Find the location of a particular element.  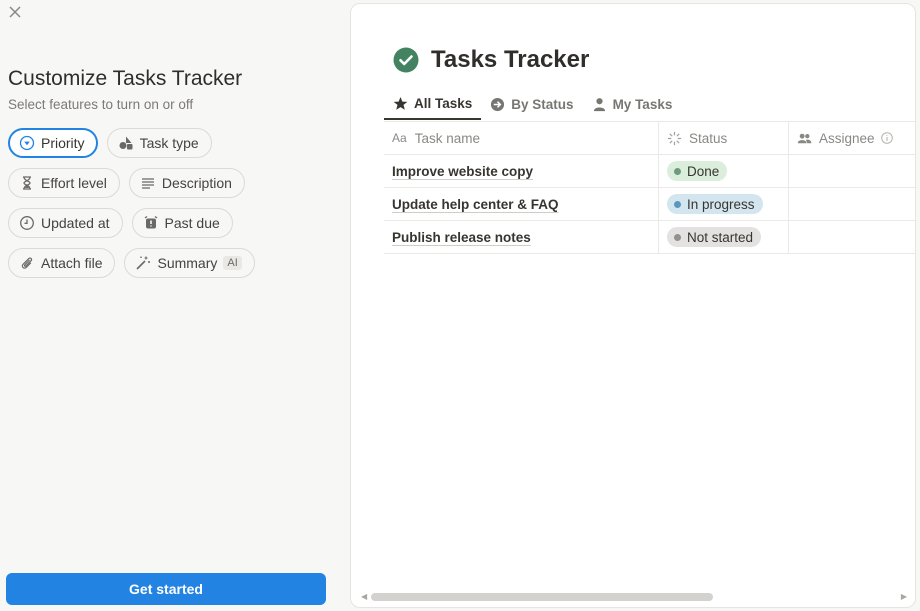

person-icon is located at coordinates (599, 104).